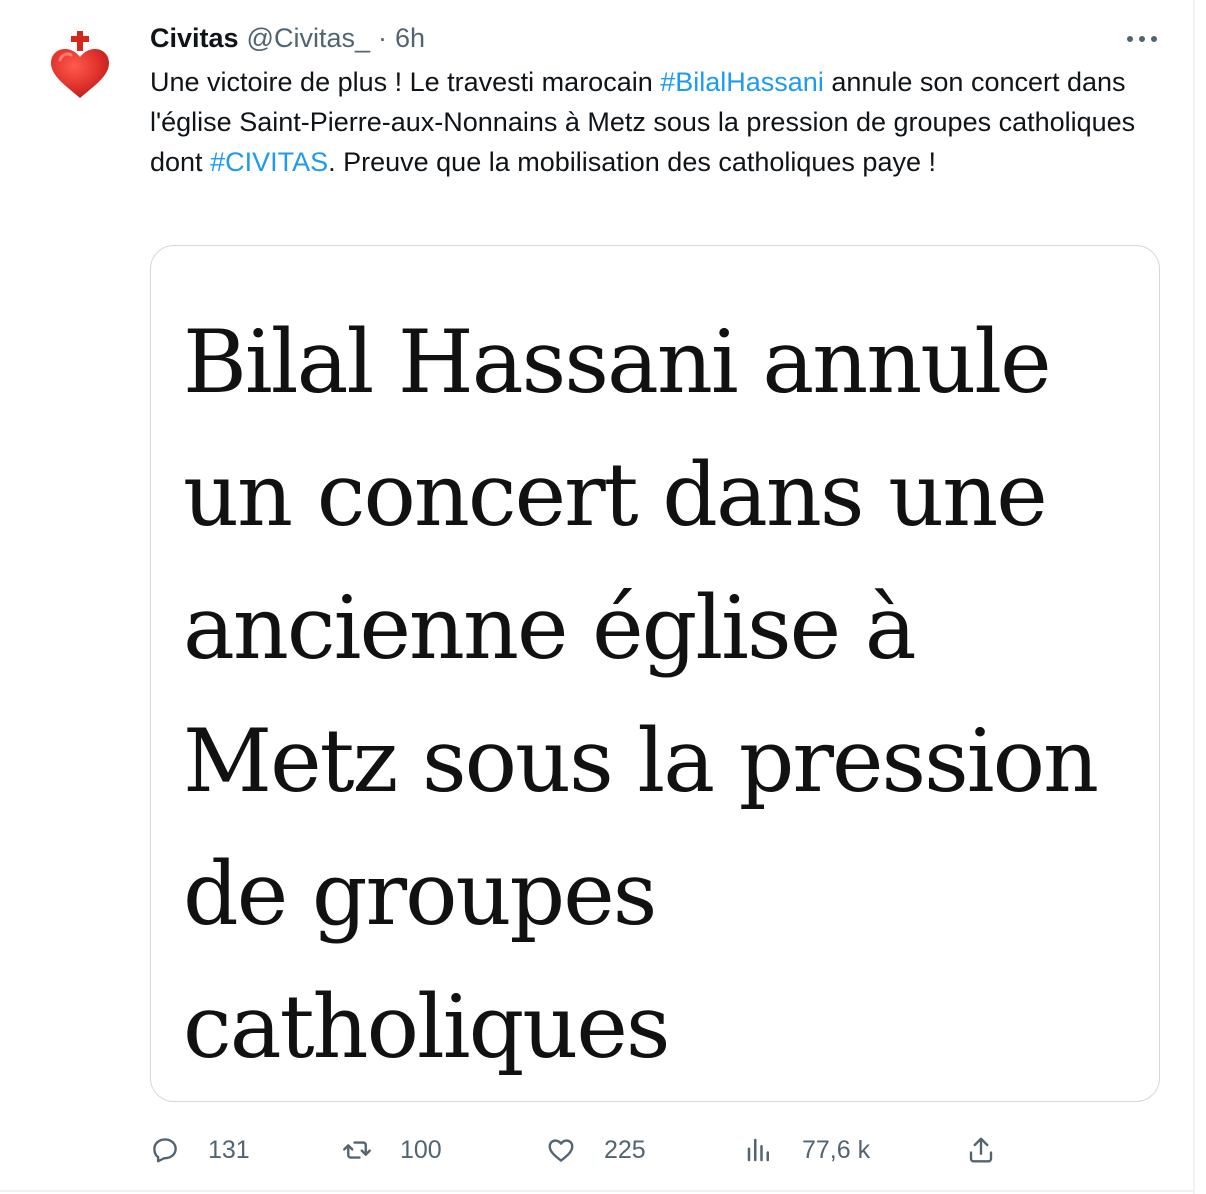  Describe the element at coordinates (561, 1150) in the screenshot. I see `heart-icon` at that location.